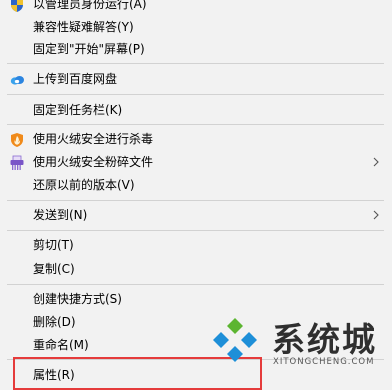  Describe the element at coordinates (235, 340) in the screenshot. I see `watermark-logo-icon` at that location.